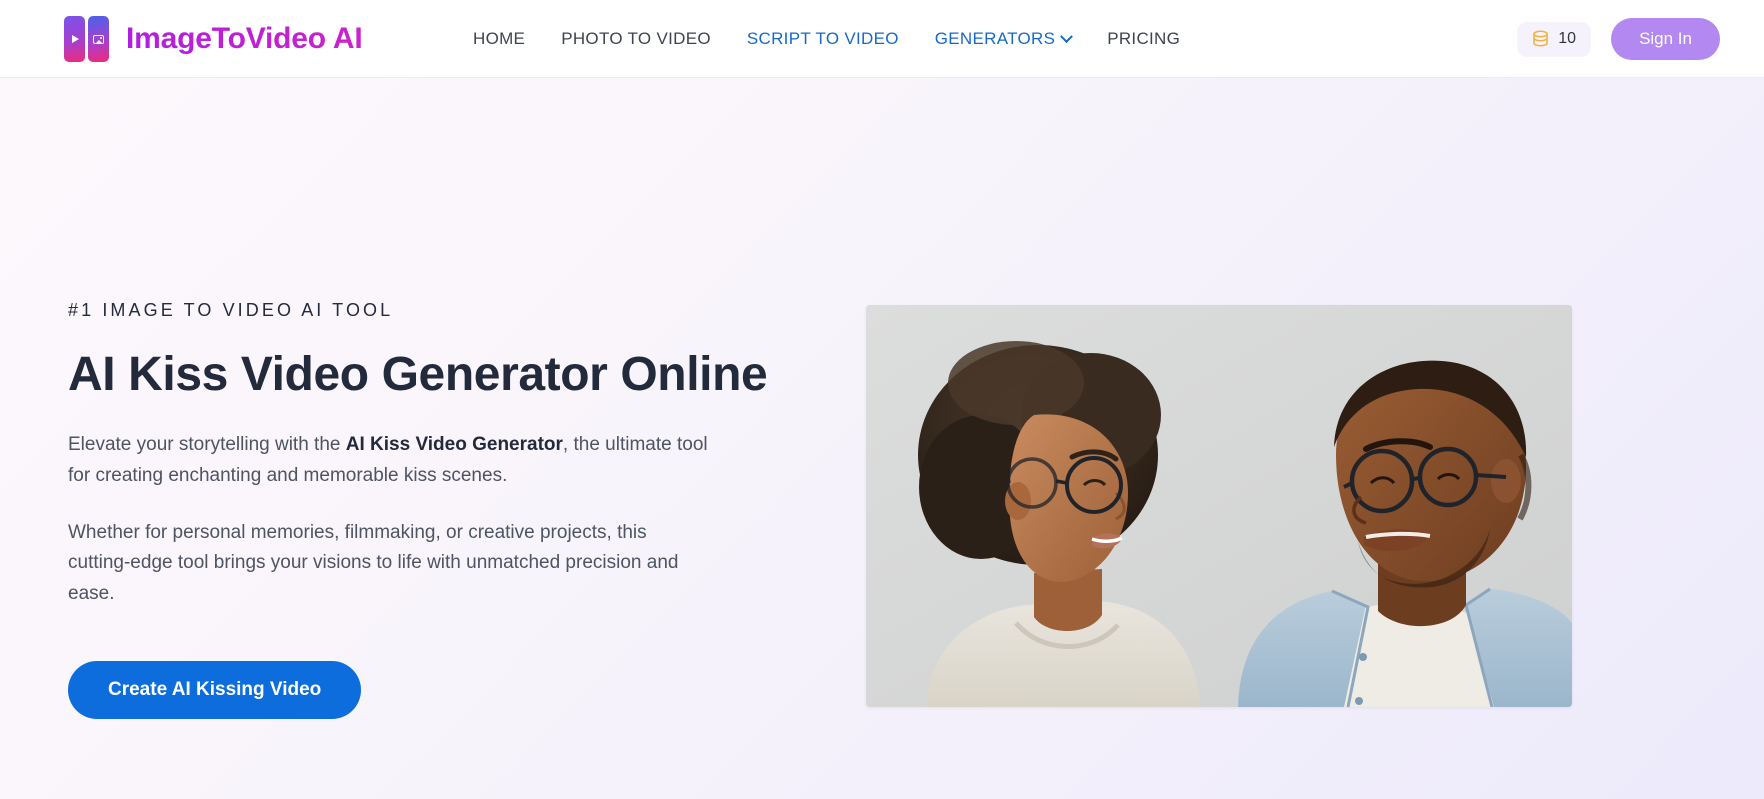  What do you see at coordinates (98, 39) in the screenshot?
I see `image-icon` at bounding box center [98, 39].